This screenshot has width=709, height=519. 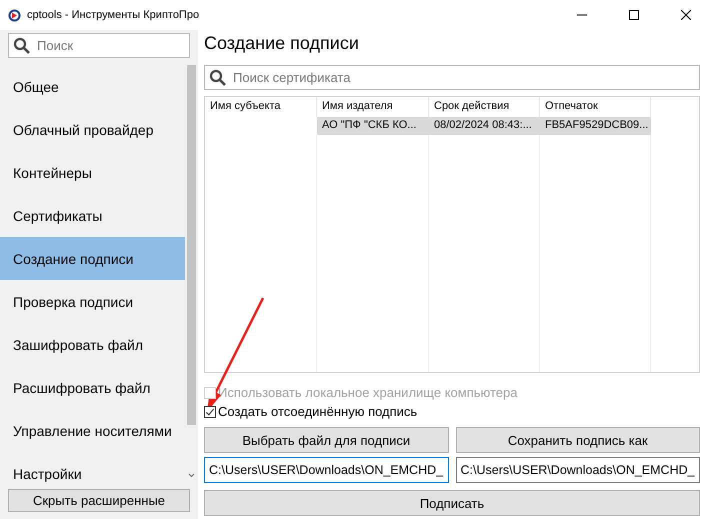 What do you see at coordinates (92, 172) in the screenshot?
I see `sidebar-item: Контейнеры` at bounding box center [92, 172].